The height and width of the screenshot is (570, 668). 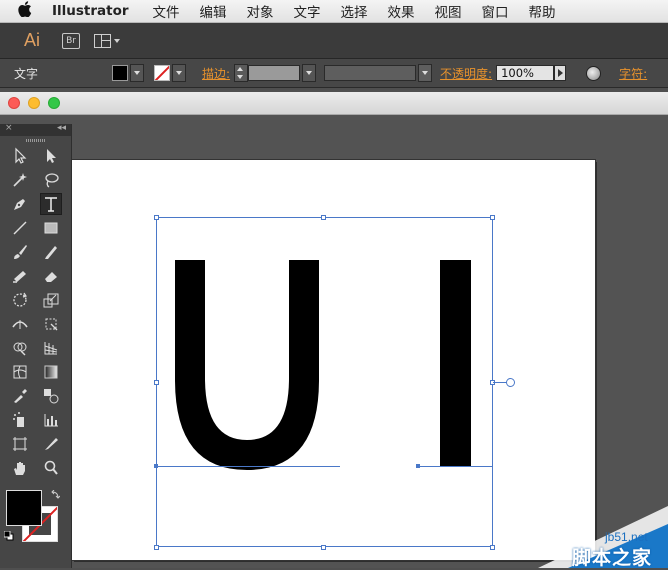 I want to click on scale-tool, so click(x=51, y=300).